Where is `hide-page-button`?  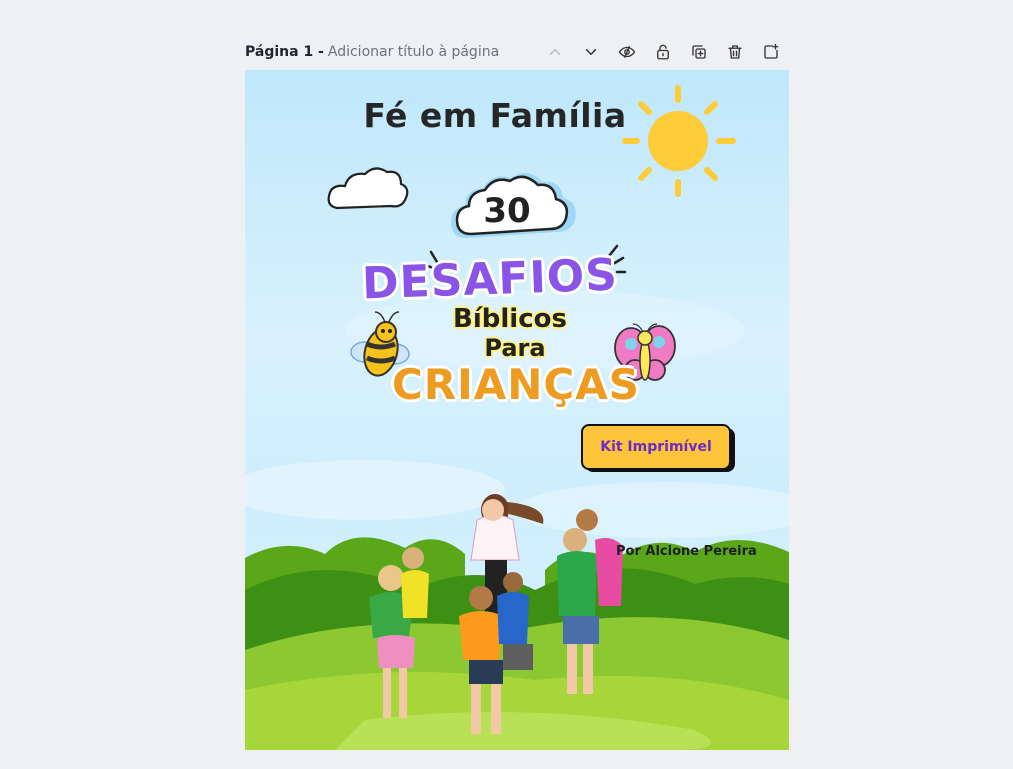
hide-page-button is located at coordinates (627, 52).